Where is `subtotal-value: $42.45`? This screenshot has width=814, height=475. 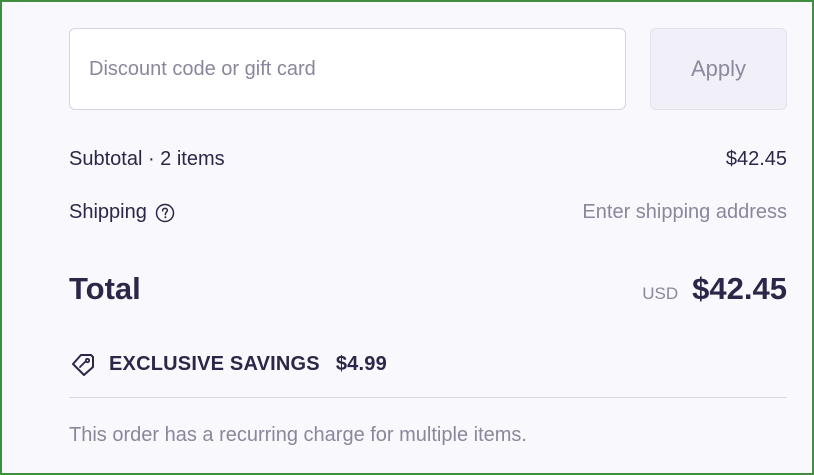
subtotal-value: $42.45 is located at coordinates (756, 159).